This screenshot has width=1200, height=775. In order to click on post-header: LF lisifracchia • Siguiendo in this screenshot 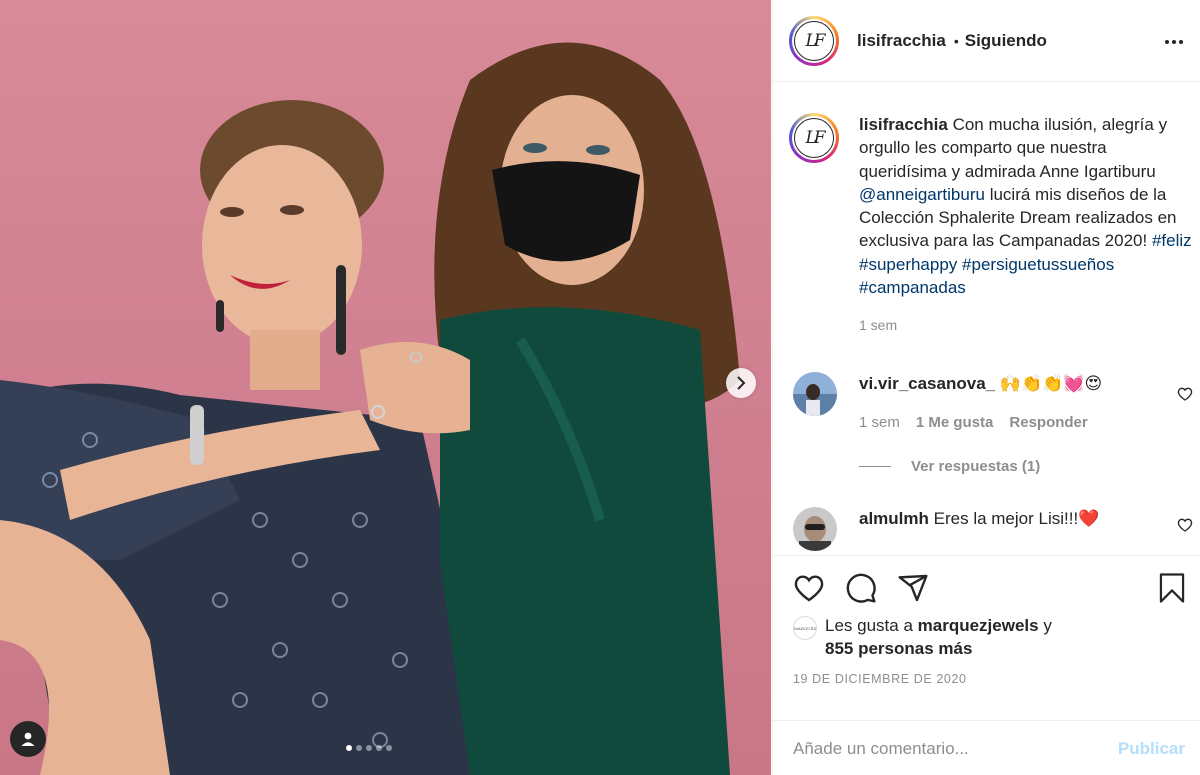, I will do `click(986, 41)`.